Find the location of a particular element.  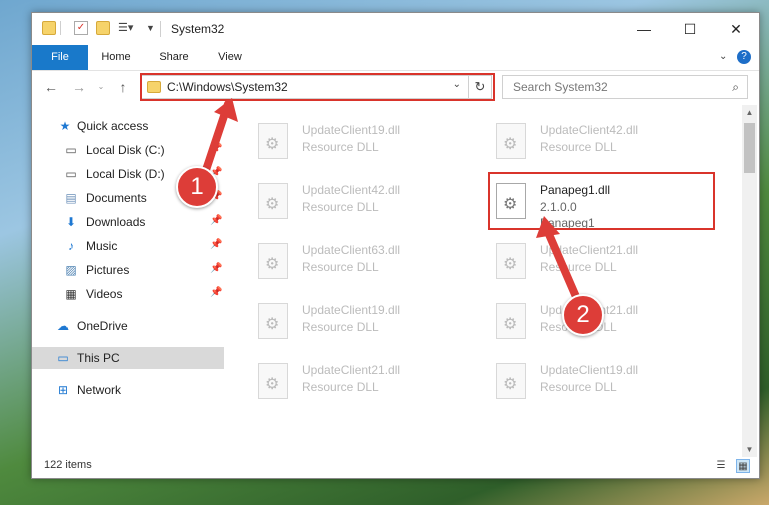

window-title: System32 is located at coordinates (198, 29).